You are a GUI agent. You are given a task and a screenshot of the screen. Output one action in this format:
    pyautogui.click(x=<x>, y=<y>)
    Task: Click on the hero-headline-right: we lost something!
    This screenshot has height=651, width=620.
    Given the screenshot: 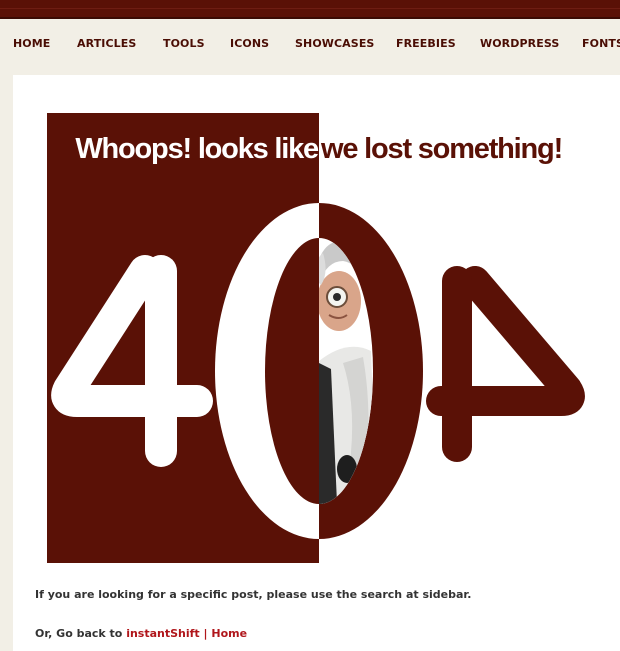 What is the action you would take?
    pyautogui.click(x=441, y=149)
    